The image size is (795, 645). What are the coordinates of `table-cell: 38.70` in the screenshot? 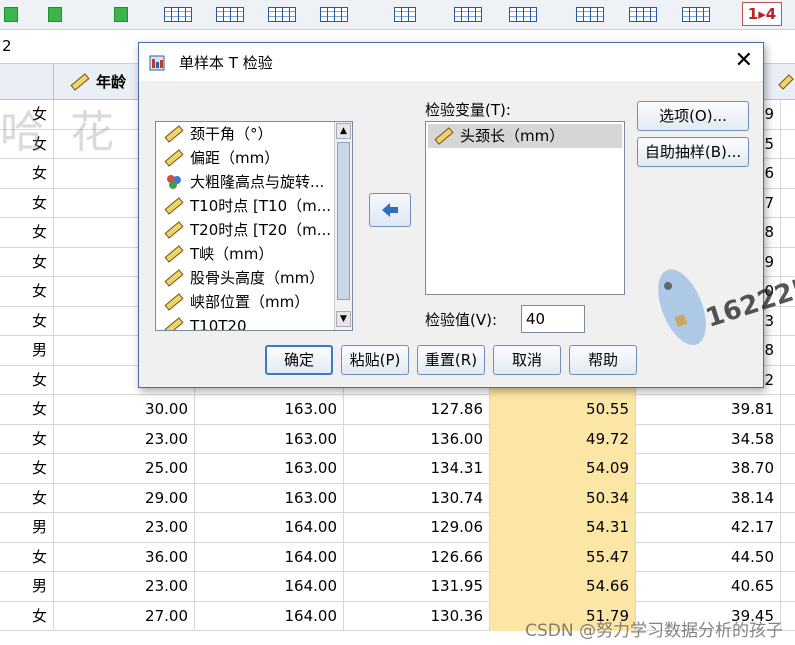 It's located at (708, 469).